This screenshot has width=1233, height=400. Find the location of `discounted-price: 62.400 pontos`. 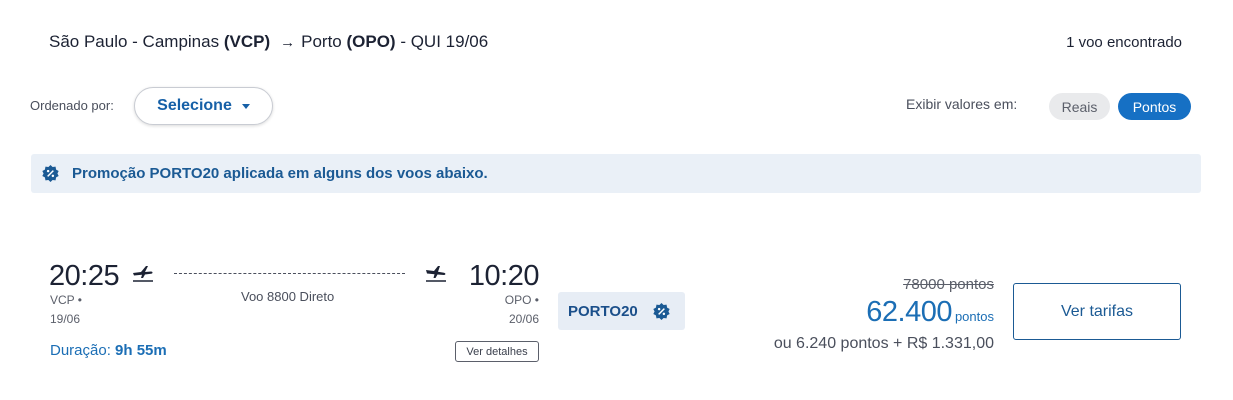

discounted-price: 62.400 pontos is located at coordinates (930, 312).